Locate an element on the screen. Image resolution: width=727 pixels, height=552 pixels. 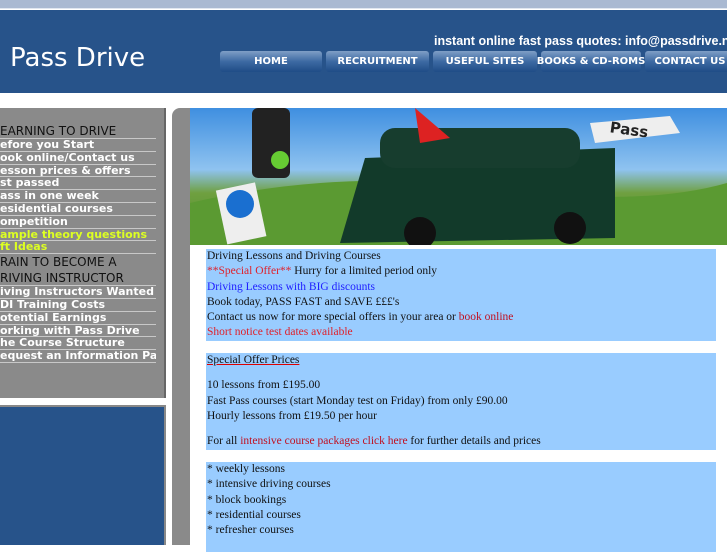
course-item: * refresher courses is located at coordinates (250, 530).